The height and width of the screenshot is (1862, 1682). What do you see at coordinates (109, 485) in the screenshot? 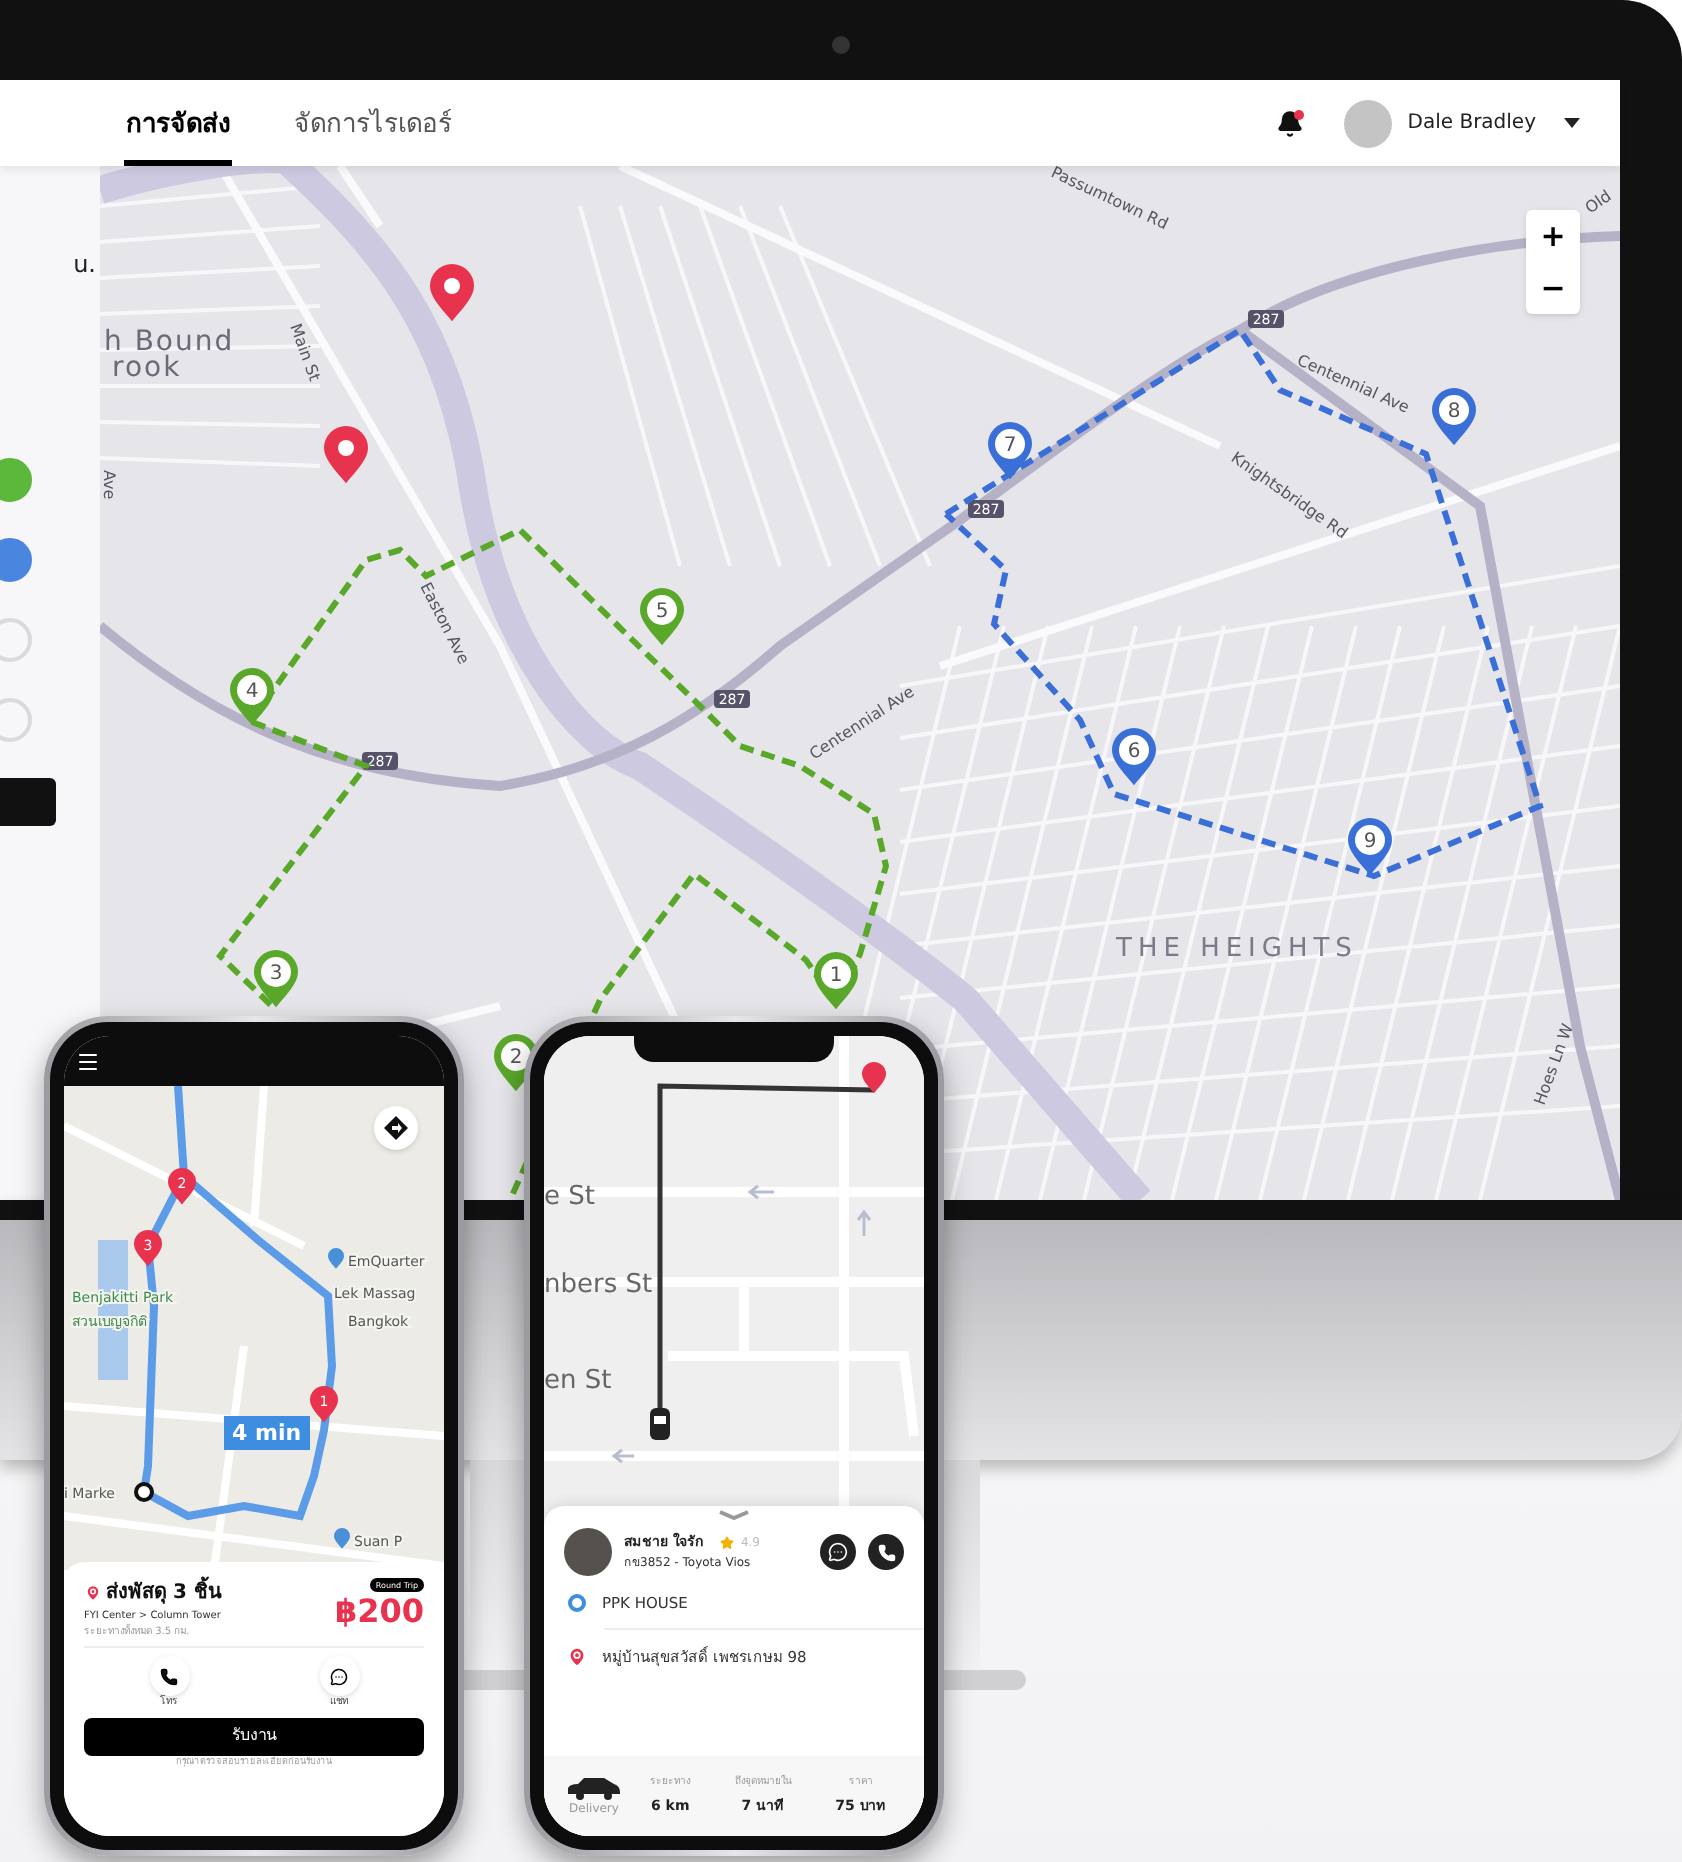
I see `map-label: Ave` at bounding box center [109, 485].